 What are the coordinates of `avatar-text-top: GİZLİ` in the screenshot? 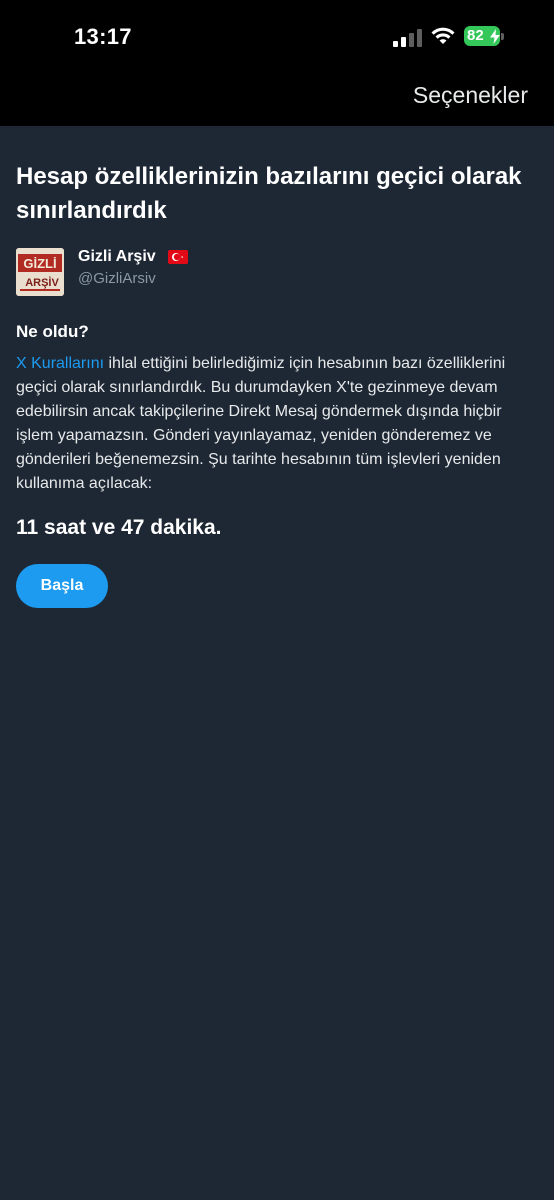 It's located at (39, 263).